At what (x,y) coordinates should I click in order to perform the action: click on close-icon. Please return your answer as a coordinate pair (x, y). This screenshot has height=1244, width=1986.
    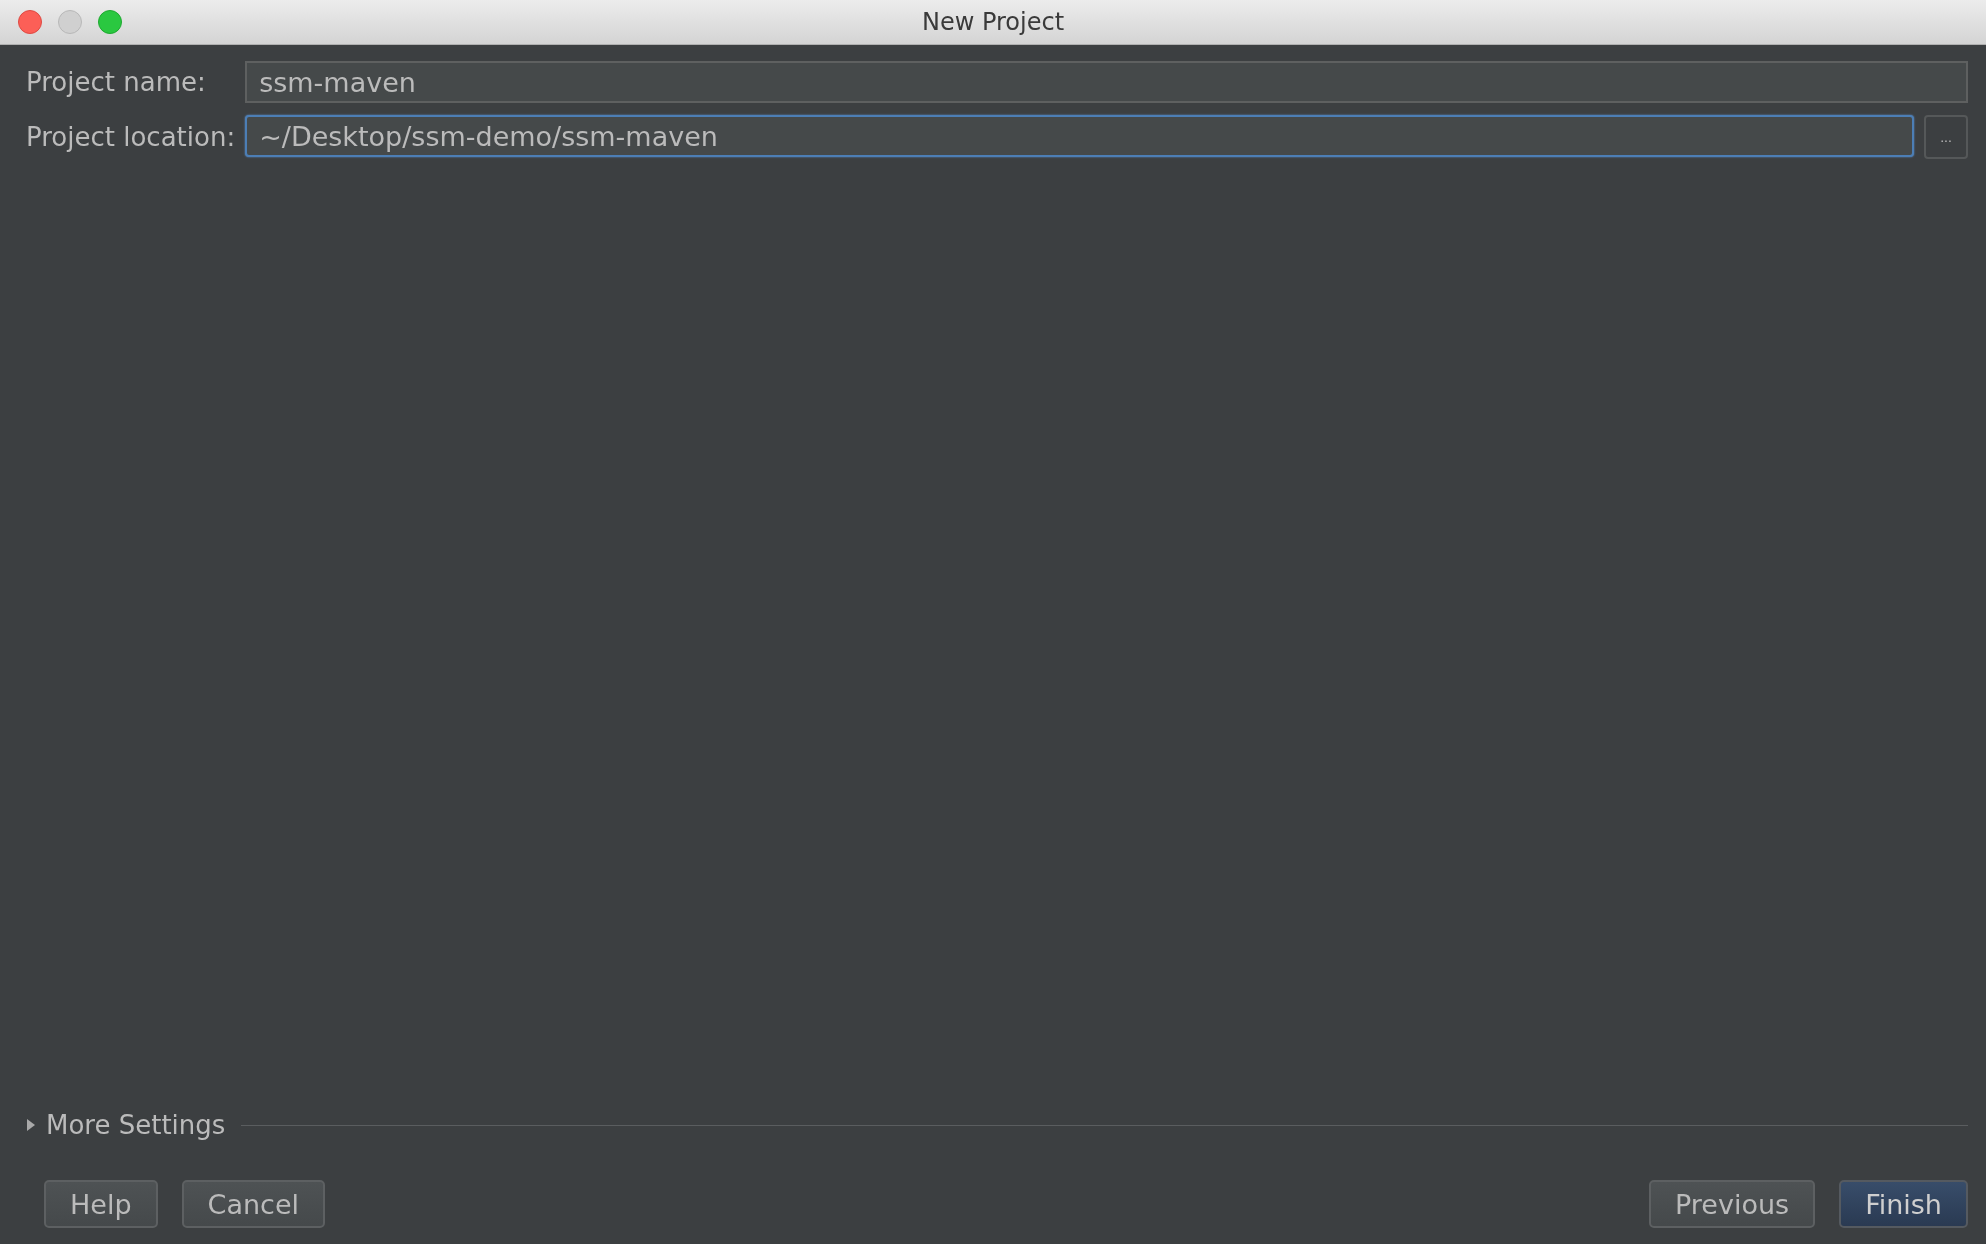
    Looking at the image, I should click on (30, 22).